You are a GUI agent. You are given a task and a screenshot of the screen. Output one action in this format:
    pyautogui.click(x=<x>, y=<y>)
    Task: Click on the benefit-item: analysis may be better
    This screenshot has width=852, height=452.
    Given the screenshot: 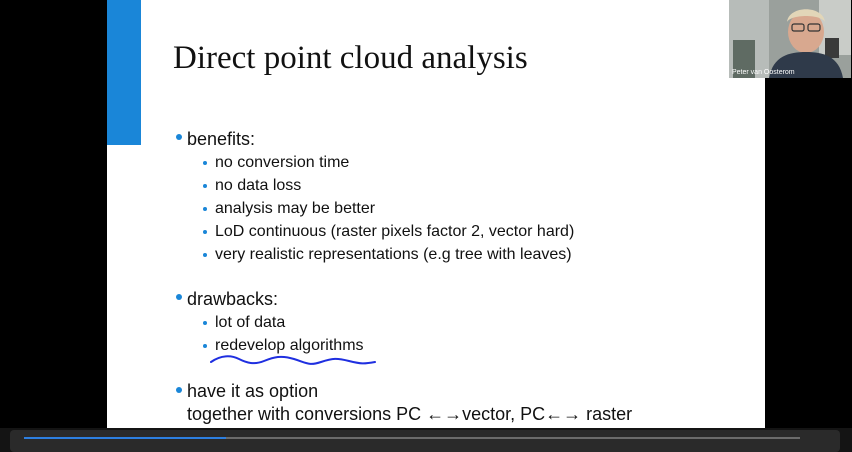 What is the action you would take?
    pyautogui.click(x=295, y=208)
    